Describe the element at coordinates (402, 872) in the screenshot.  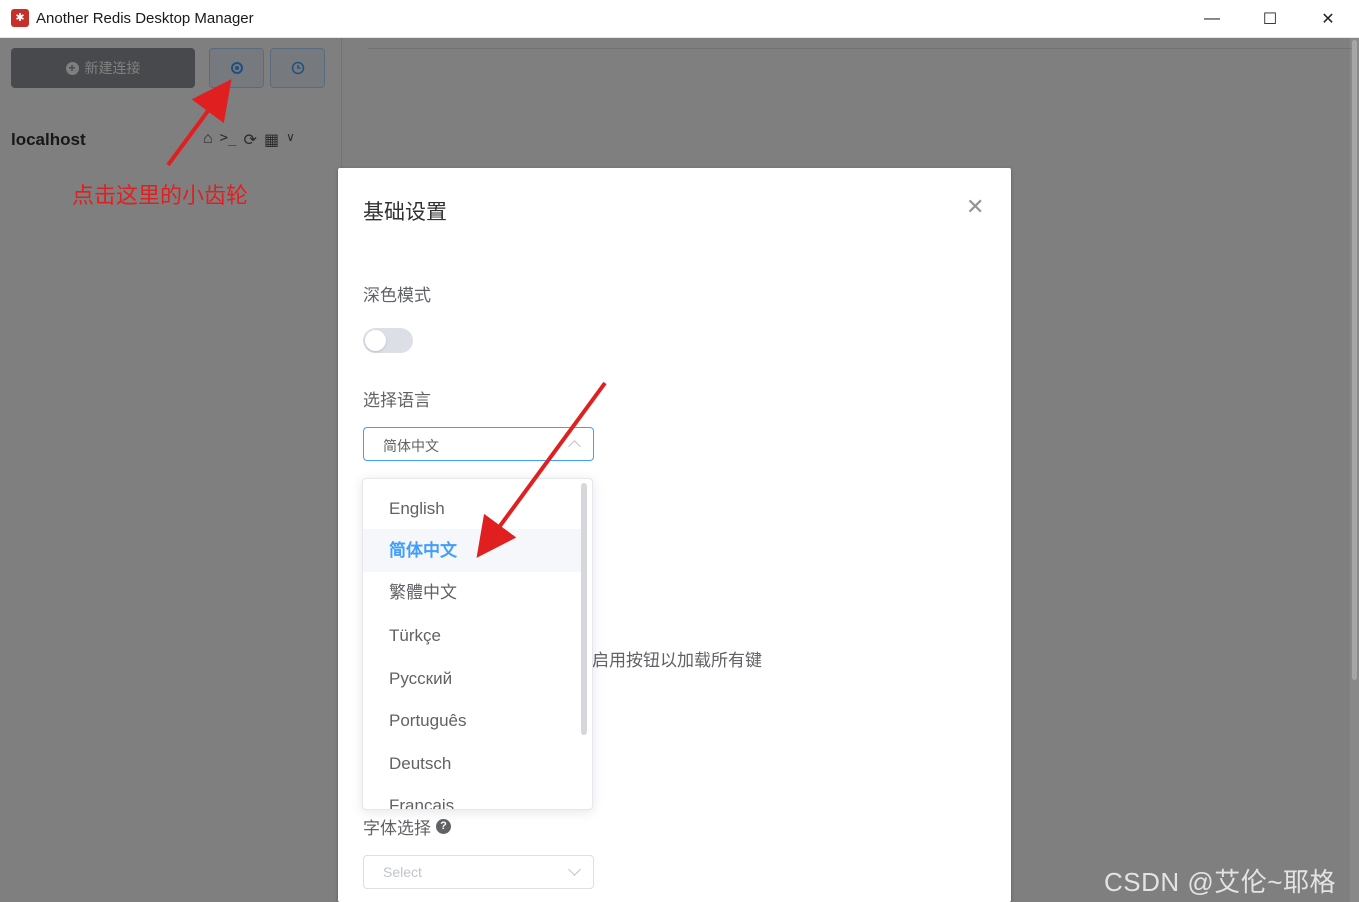
I see `font-select-placeholder: Select` at that location.